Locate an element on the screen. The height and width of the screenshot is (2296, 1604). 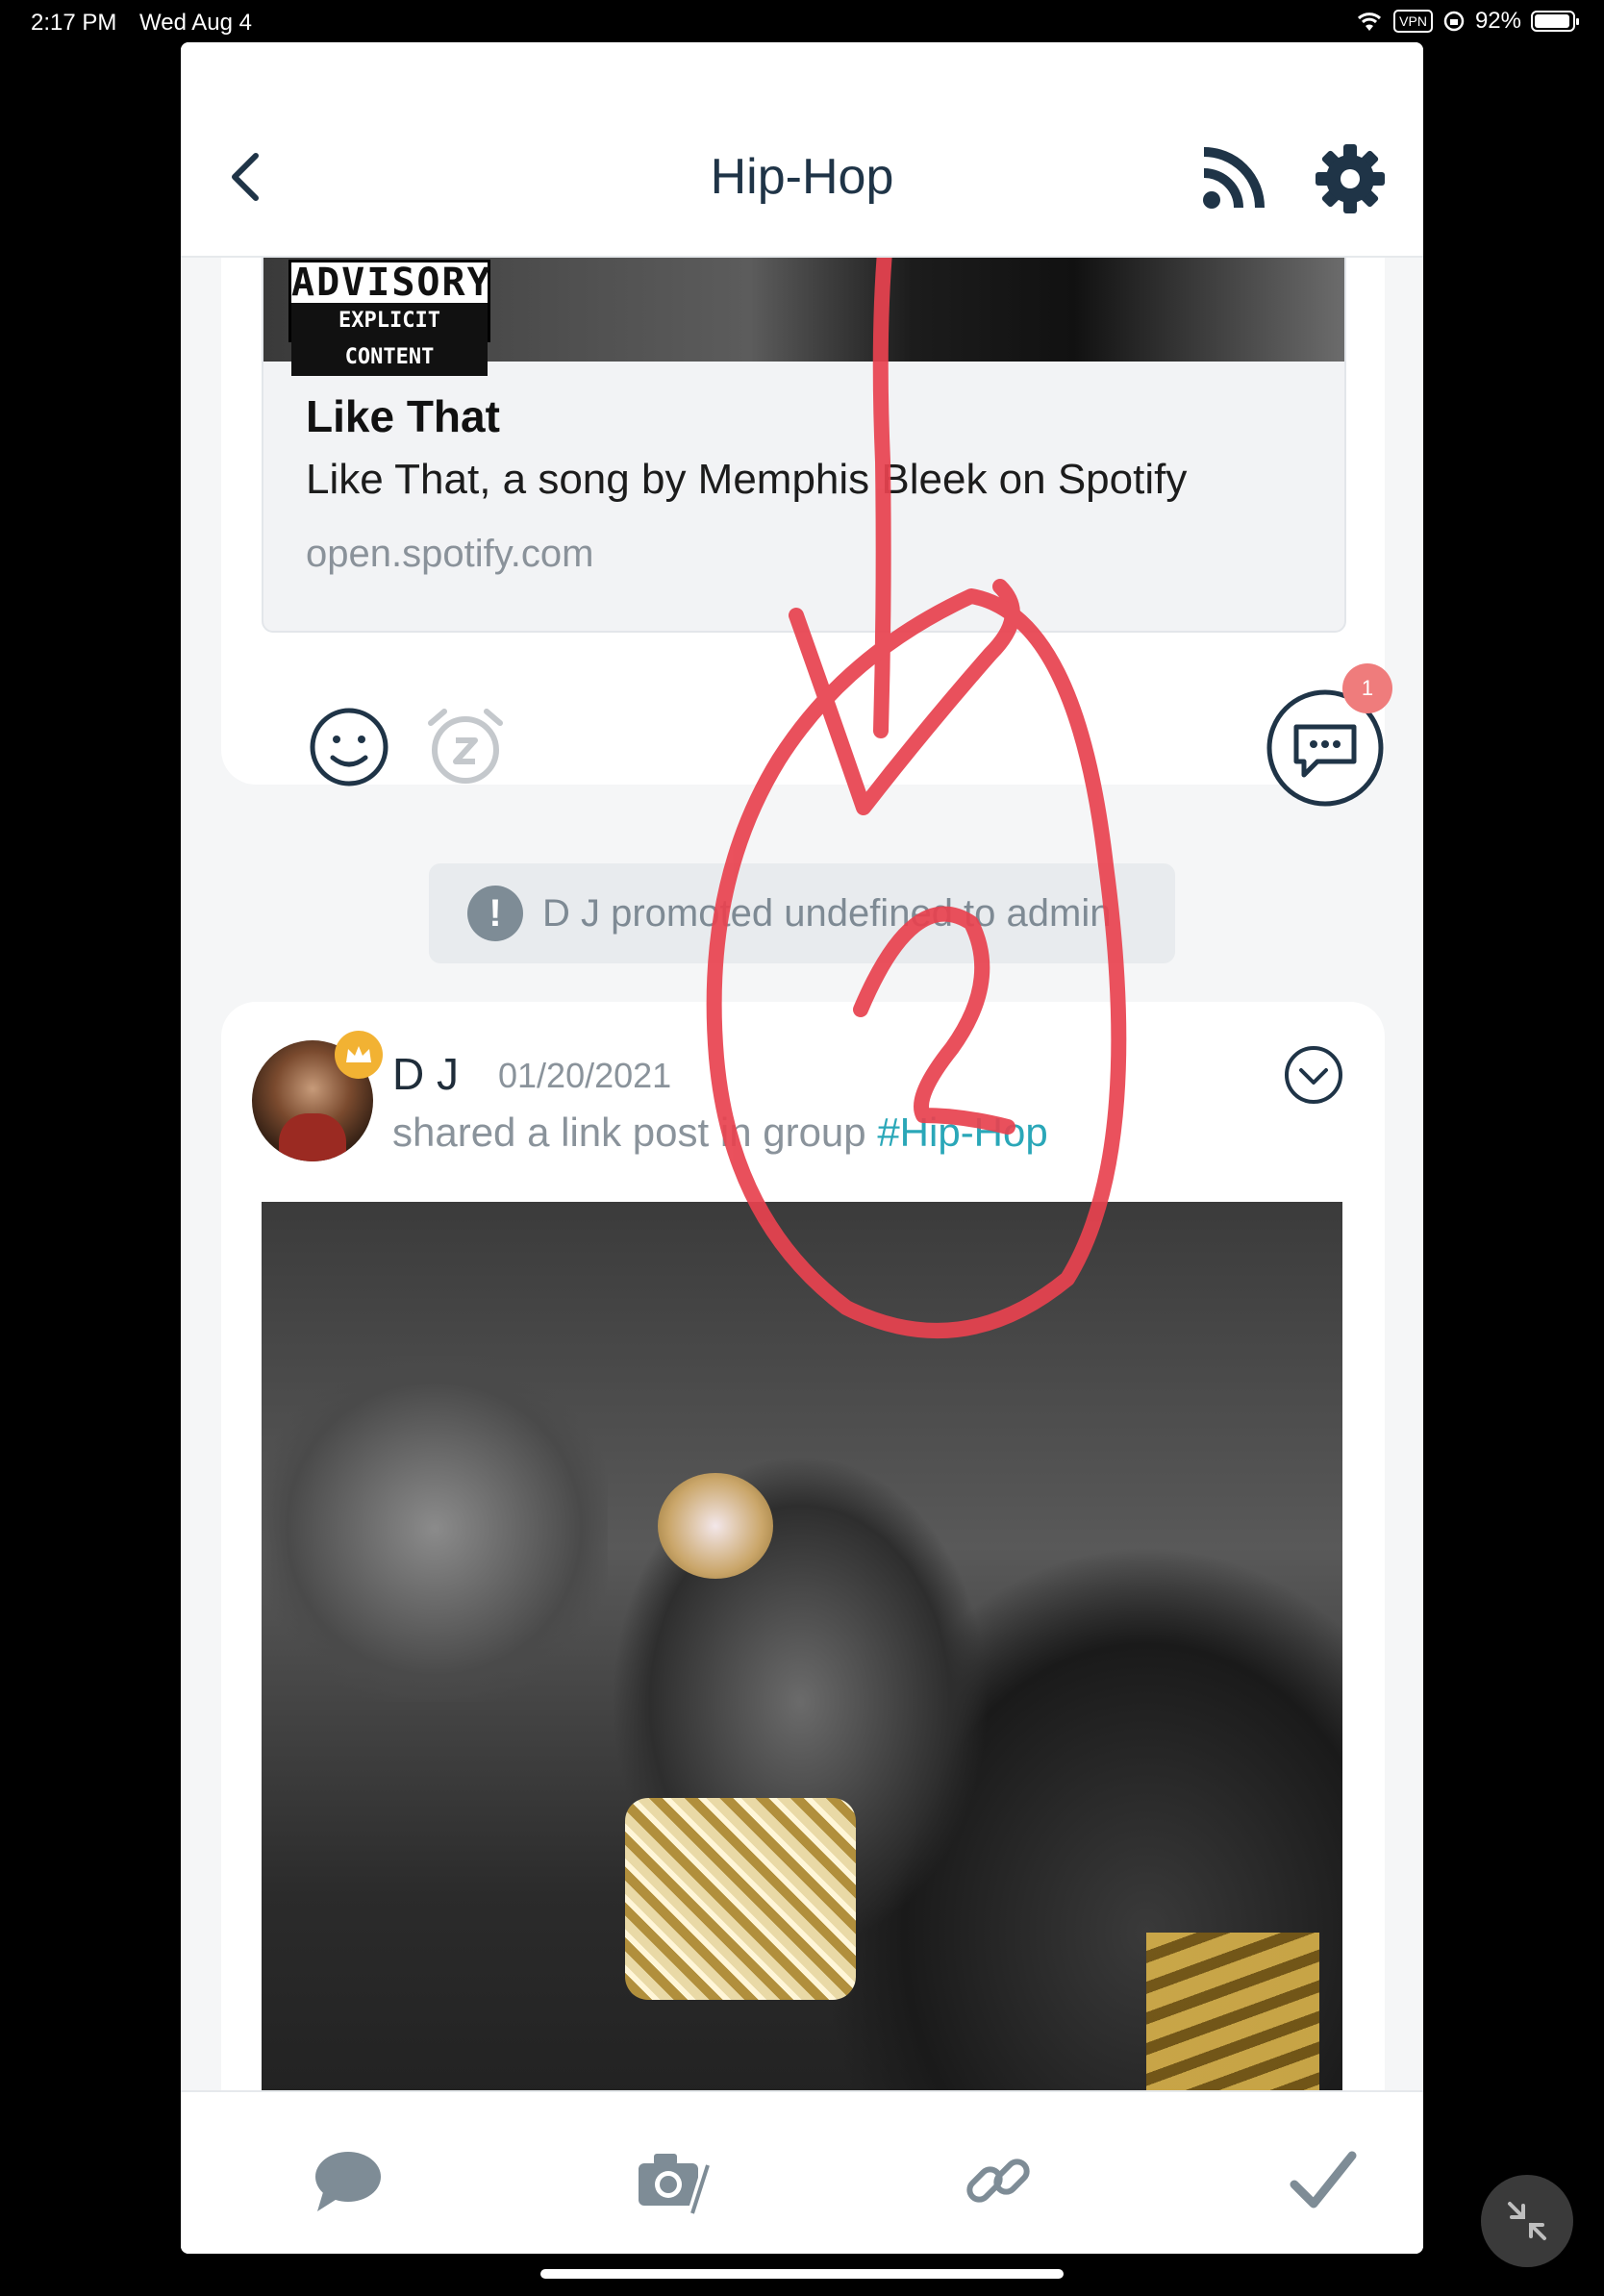
comment-count-badge: 1 is located at coordinates (1367, 688).